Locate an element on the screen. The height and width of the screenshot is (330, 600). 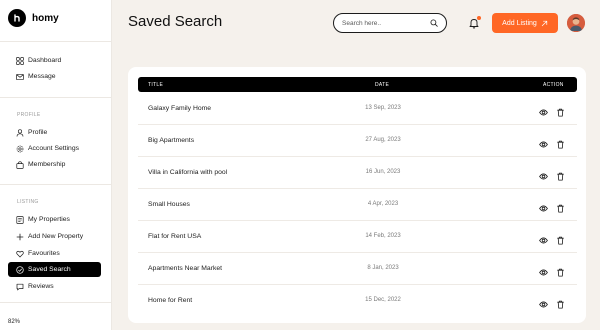
row-title: Villa in California with pool is located at coordinates (187, 172).